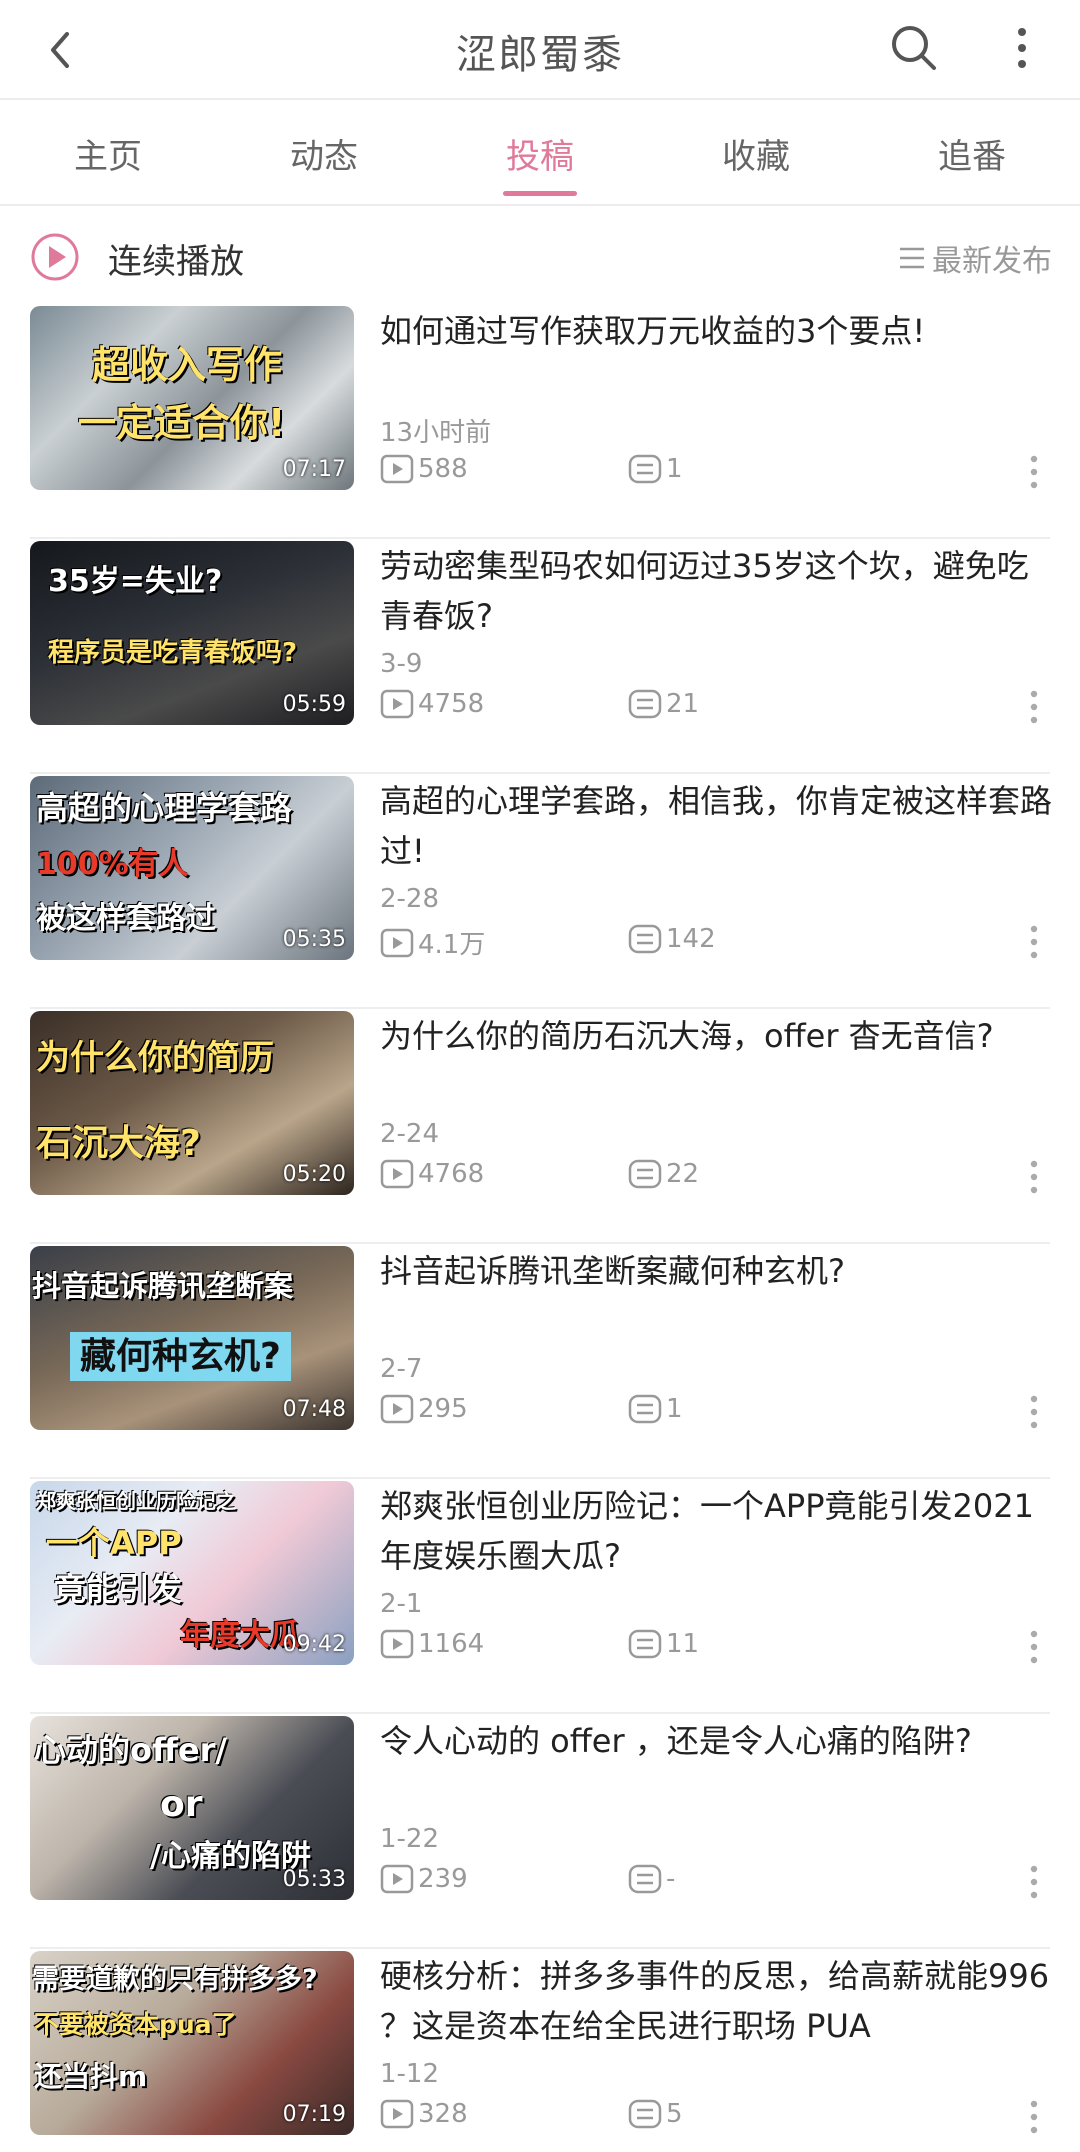 The width and height of the screenshot is (1080, 2152). I want to click on video-stats: 4768 22, so click(730, 1177).